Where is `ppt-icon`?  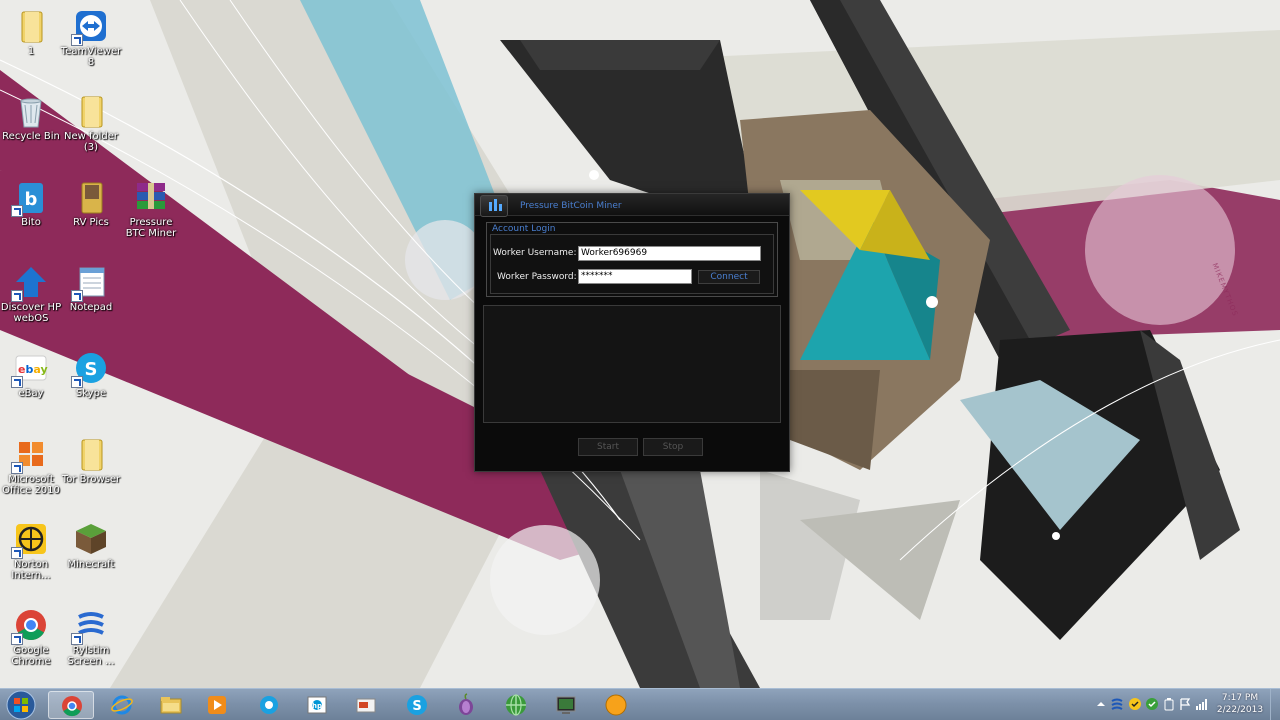
ppt-icon is located at coordinates (366, 705).